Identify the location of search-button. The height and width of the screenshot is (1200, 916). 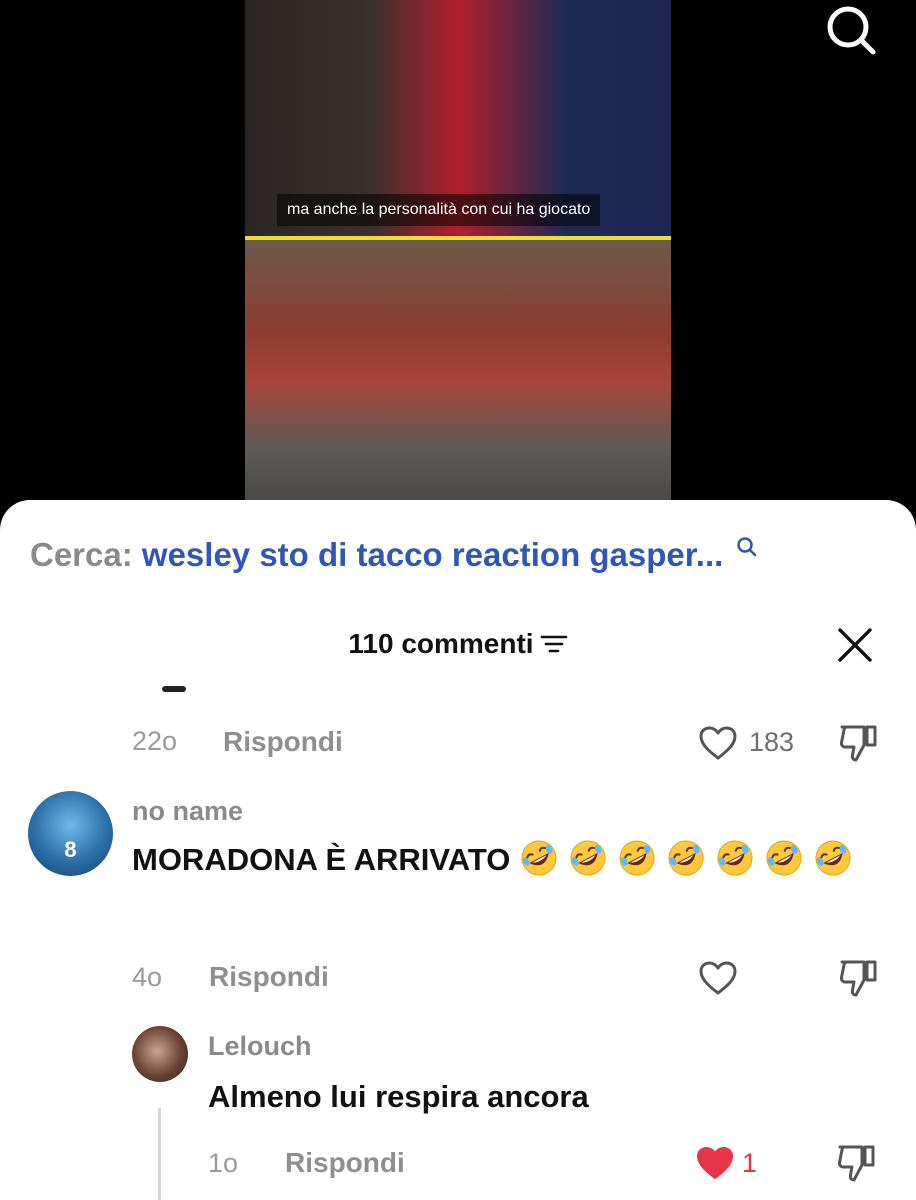
(852, 30).